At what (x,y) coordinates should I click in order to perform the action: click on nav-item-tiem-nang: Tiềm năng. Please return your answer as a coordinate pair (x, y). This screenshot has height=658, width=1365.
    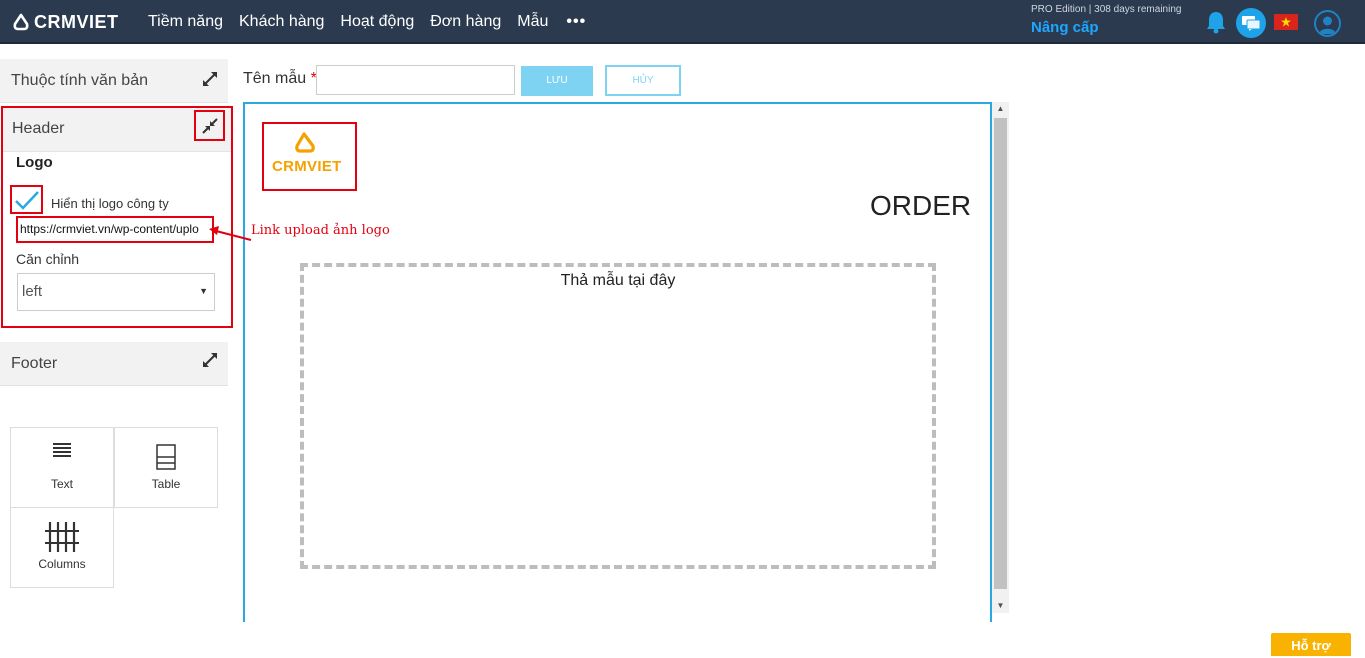
    Looking at the image, I should click on (185, 22).